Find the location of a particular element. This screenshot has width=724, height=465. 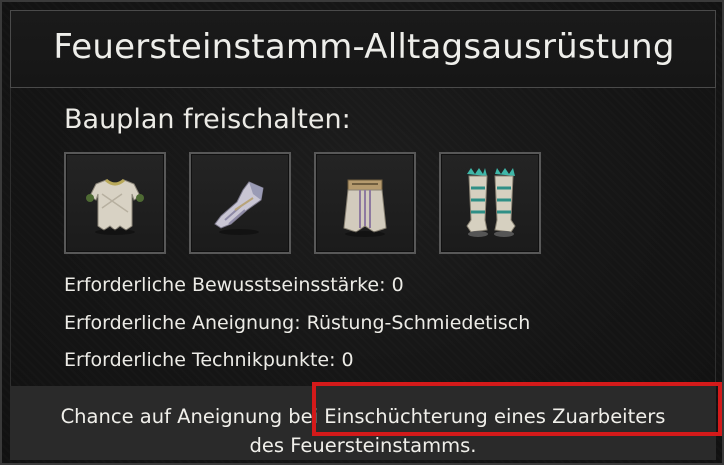

boots-armor-icon is located at coordinates (491, 202).